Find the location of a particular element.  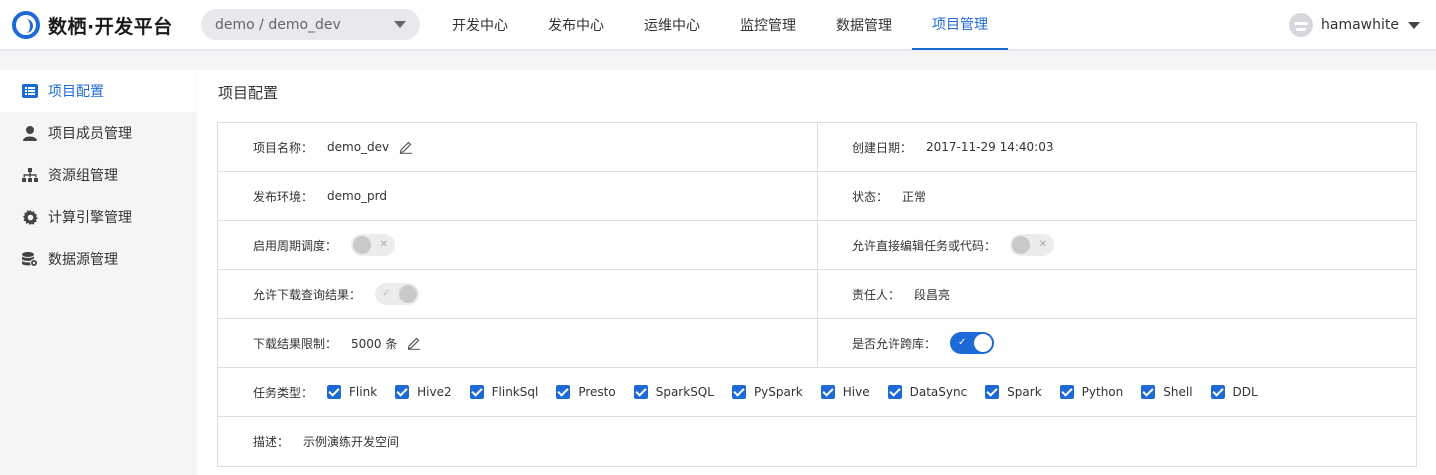

checkbox-label: DDL is located at coordinates (1245, 392).